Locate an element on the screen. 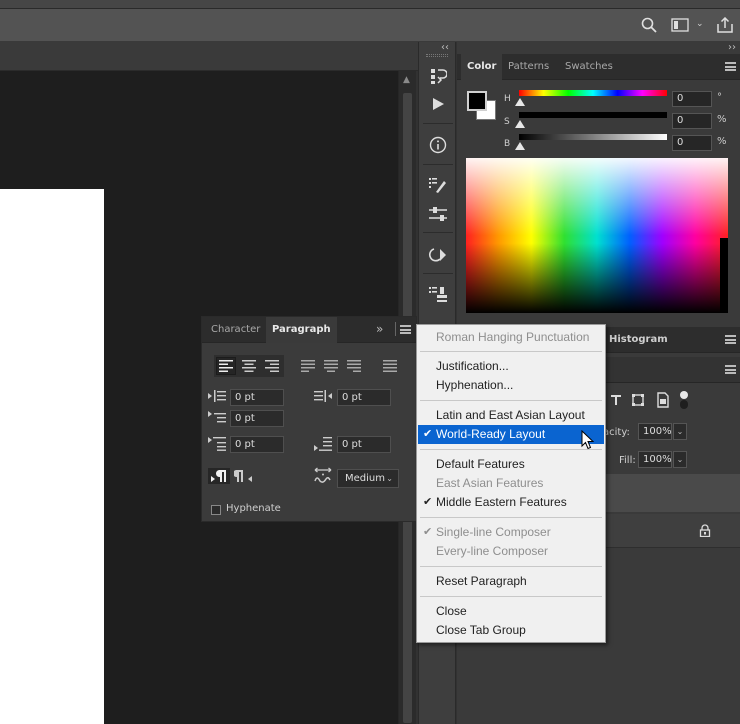  color-panel-menu-icon is located at coordinates (730, 66).